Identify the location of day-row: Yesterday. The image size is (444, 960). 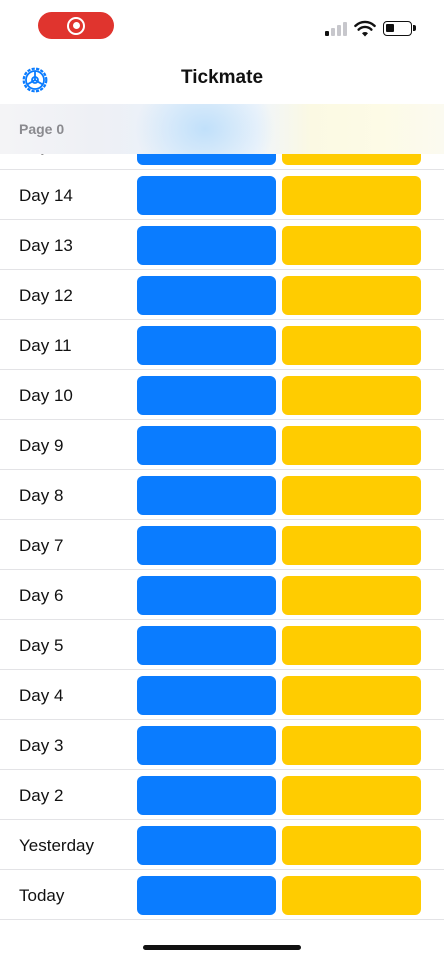
(222, 845).